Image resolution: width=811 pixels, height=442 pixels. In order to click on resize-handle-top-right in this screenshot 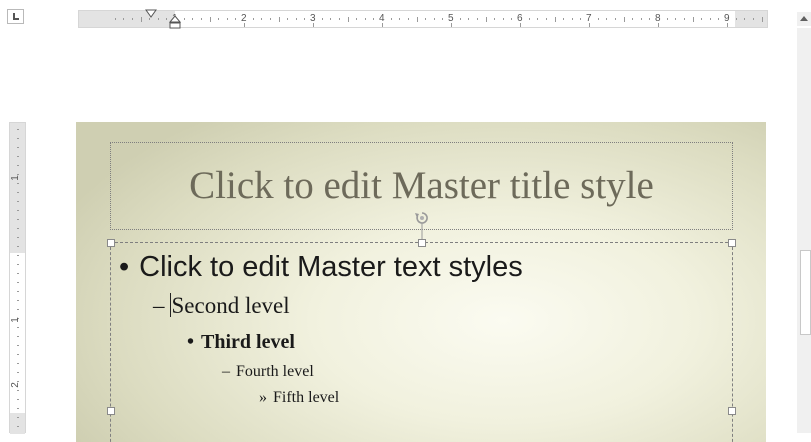, I will do `click(732, 243)`.